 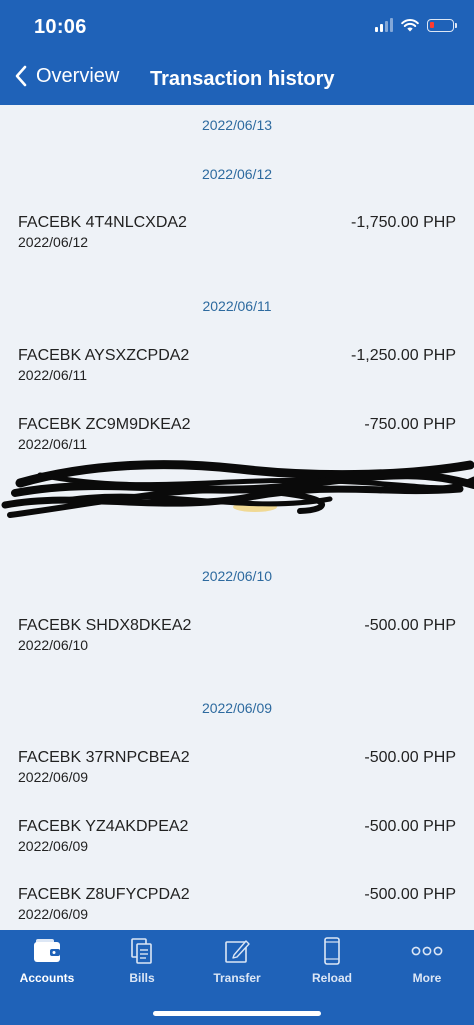 What do you see at coordinates (237, 125) in the screenshot?
I see `date-header: 2022/06/13` at bounding box center [237, 125].